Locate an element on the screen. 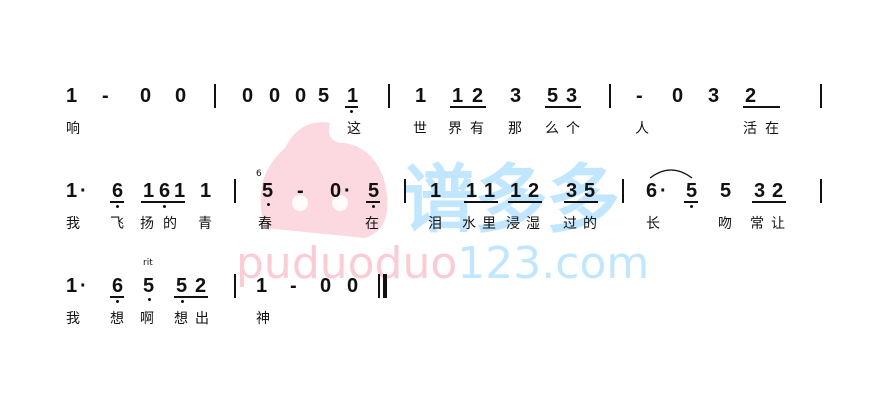  lyric: 活 is located at coordinates (750, 129).